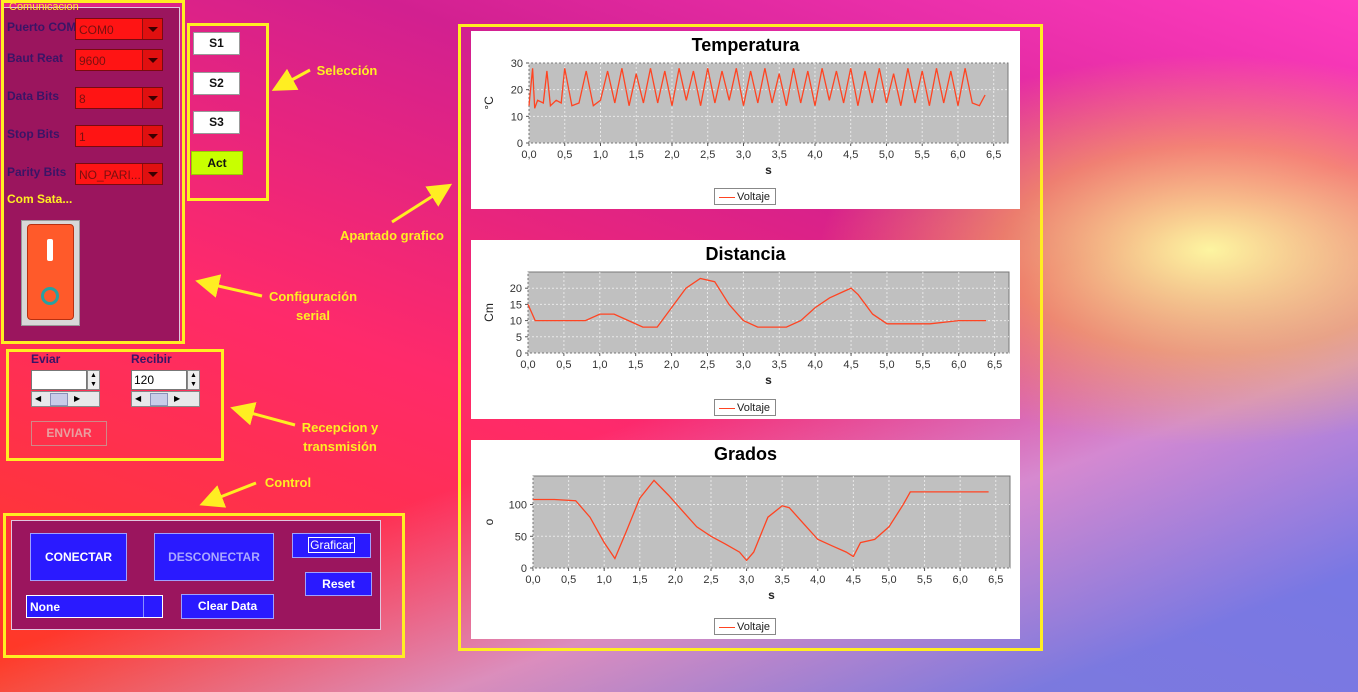 The height and width of the screenshot is (692, 1358). Describe the element at coordinates (119, 136) in the screenshot. I see `stopbits-combo: 1` at that location.